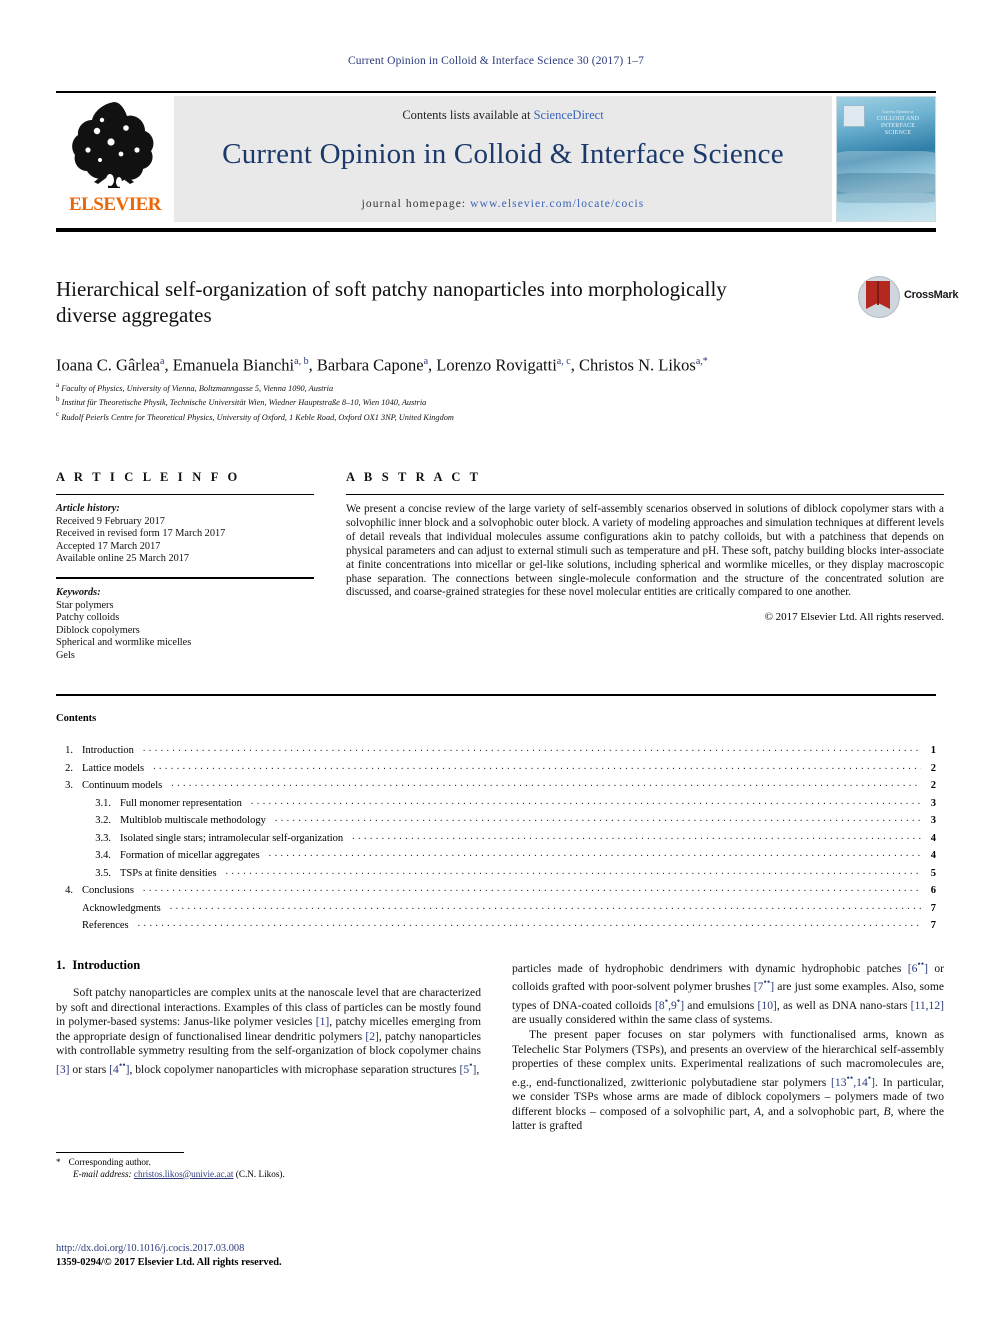 The height and width of the screenshot is (1323, 992). What do you see at coordinates (184, 1174) in the screenshot?
I see `email-address-link: christos.likos@univie.ac.at` at bounding box center [184, 1174].